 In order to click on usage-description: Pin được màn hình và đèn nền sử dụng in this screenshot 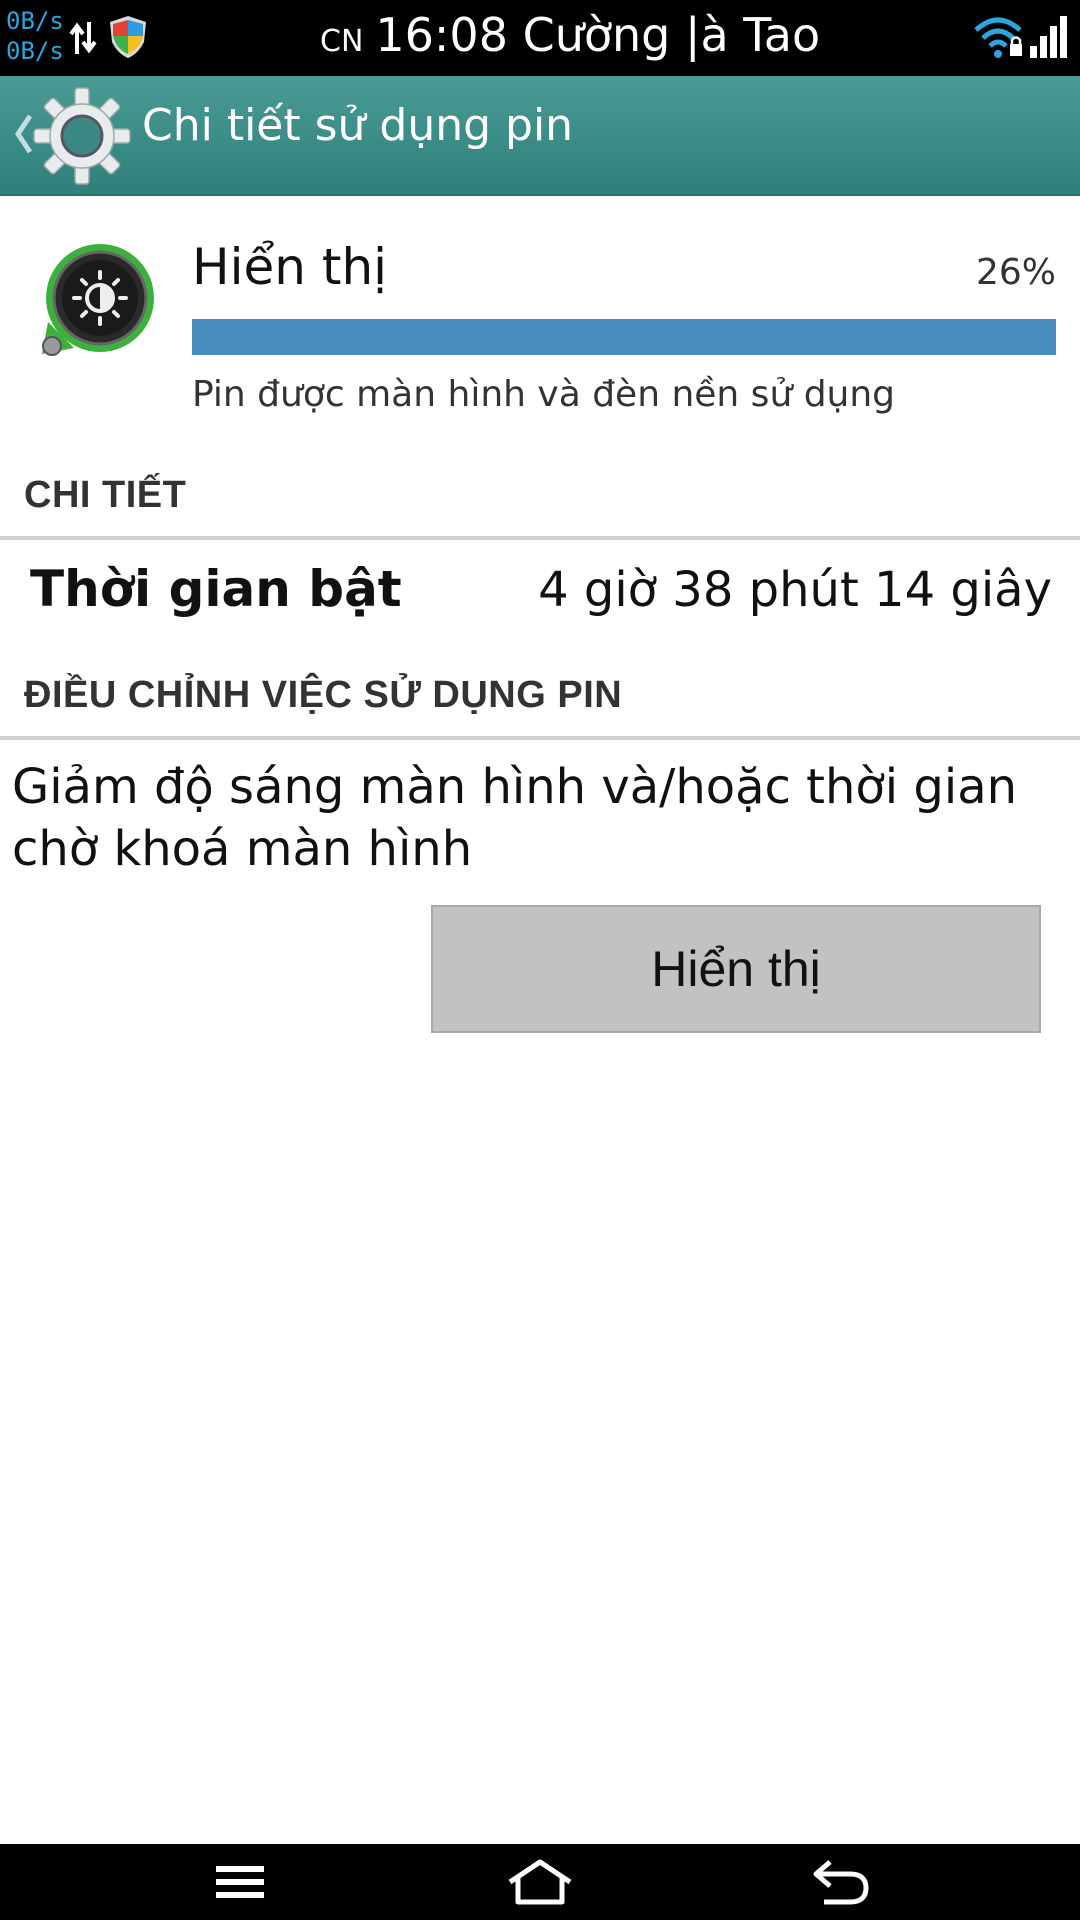, I will do `click(544, 394)`.